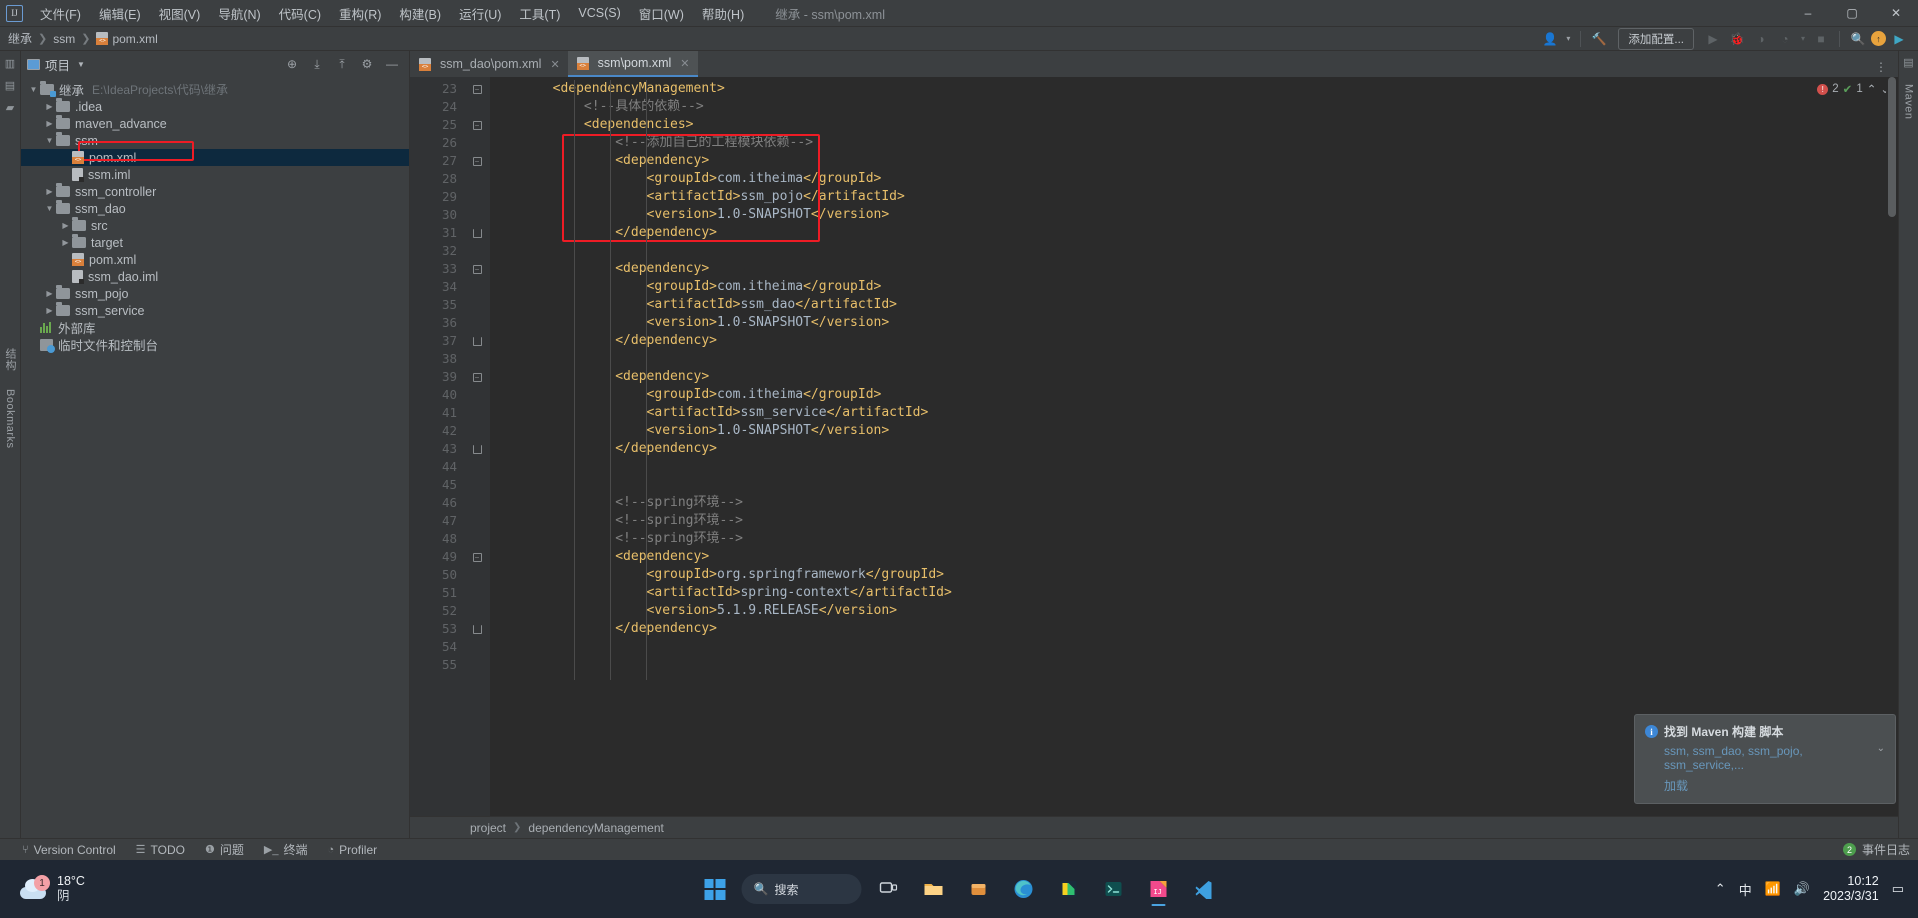  Describe the element at coordinates (286, 849) in the screenshot. I see `tool-window-终端: ▶_ 终端` at that location.